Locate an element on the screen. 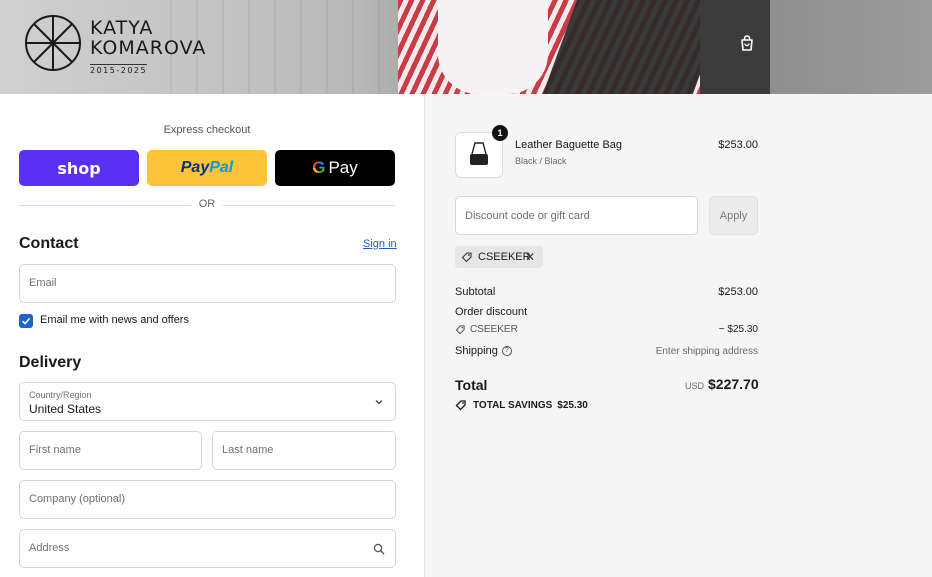  search-icon is located at coordinates (379, 549).